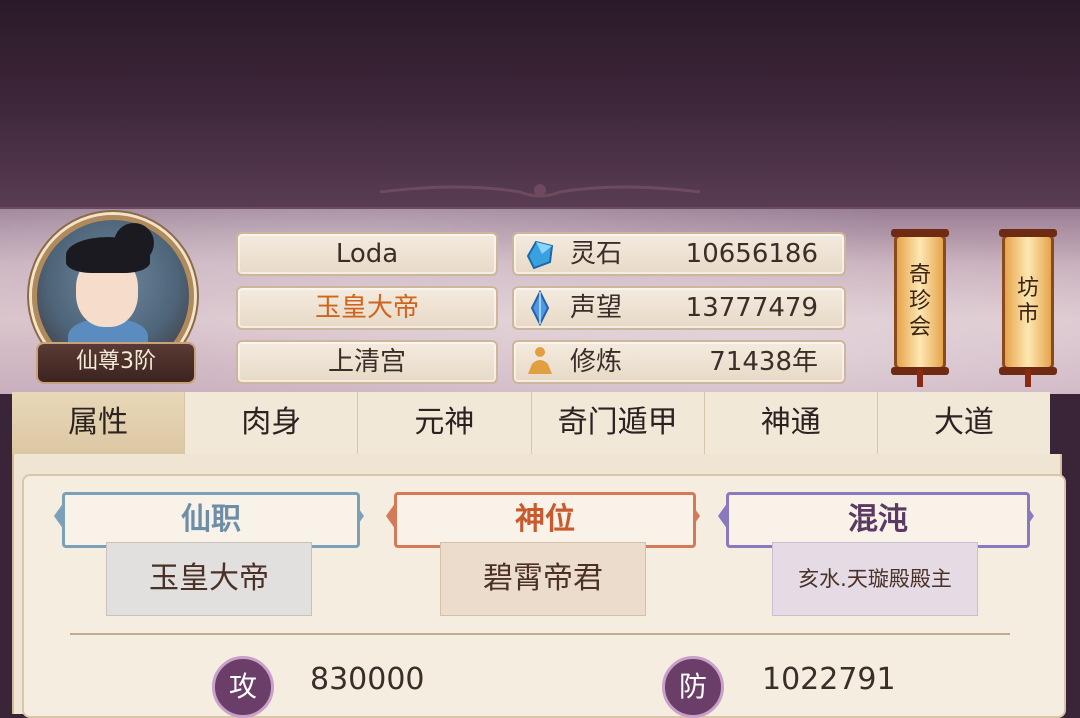  Describe the element at coordinates (367, 679) in the screenshot. I see `attack-value: 830000` at that location.